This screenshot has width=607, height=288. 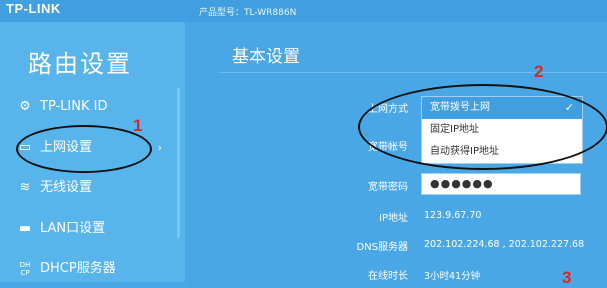 What do you see at coordinates (504, 244) in the screenshot?
I see `dns-value: 202.102.224.68 , 202.102.227.68` at bounding box center [504, 244].